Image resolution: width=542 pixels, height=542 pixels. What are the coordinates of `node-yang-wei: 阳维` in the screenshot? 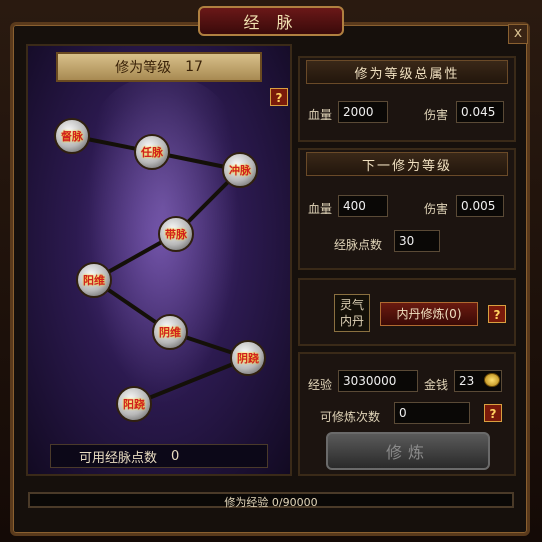 It's located at (94, 280).